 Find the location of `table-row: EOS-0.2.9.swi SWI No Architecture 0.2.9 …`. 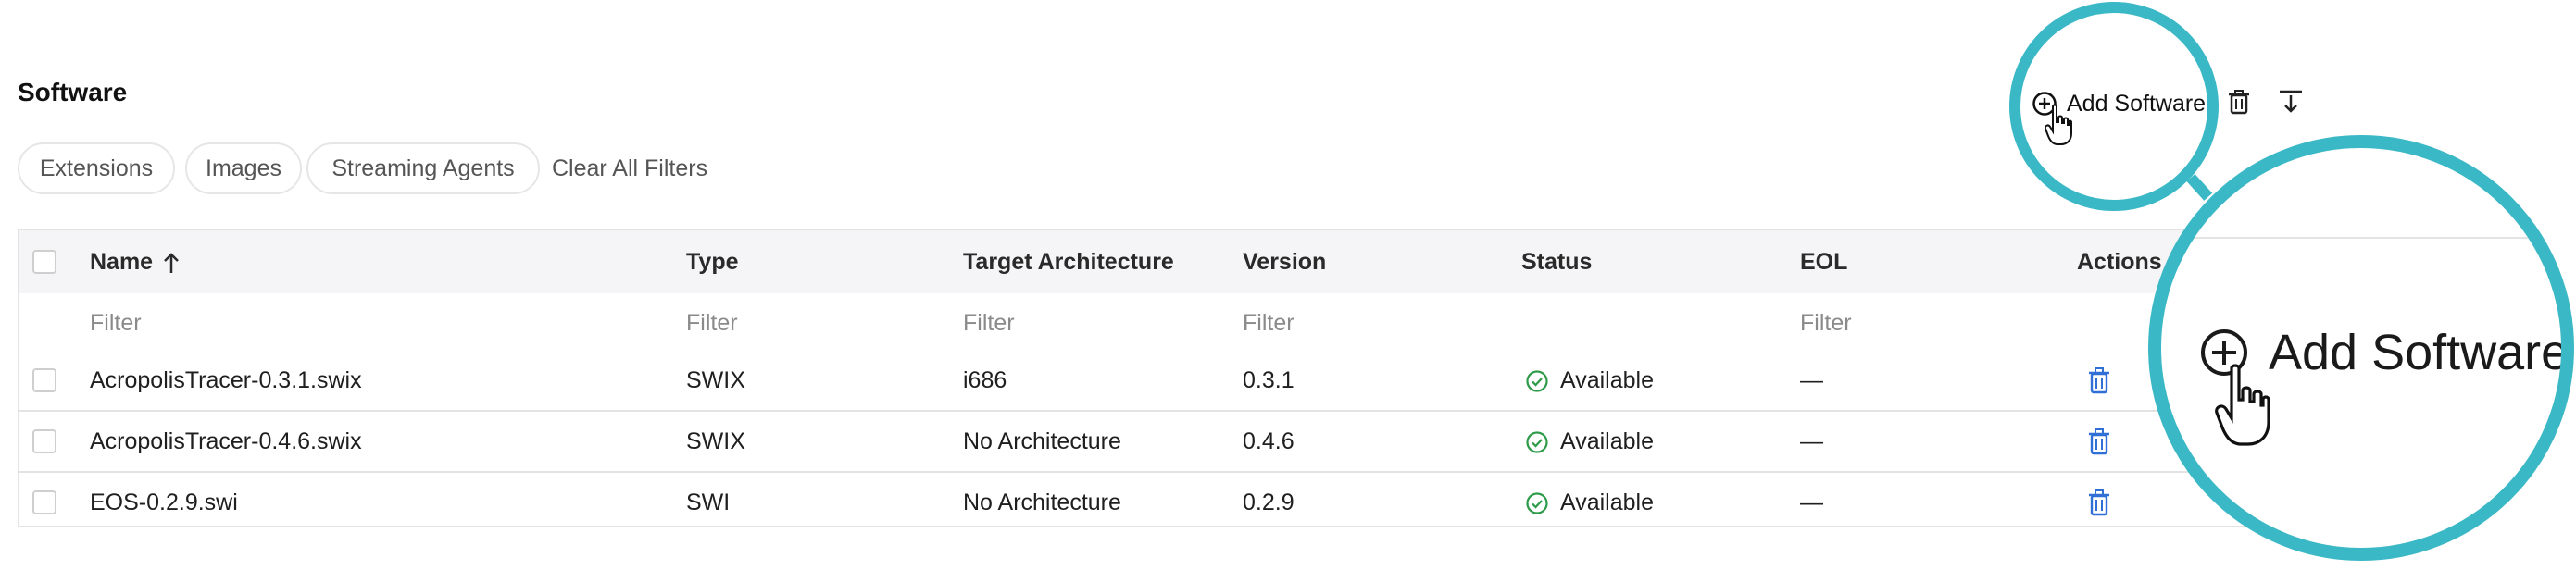

table-row: EOS-0.2.9.swi SWI No Architecture 0.2.9 … is located at coordinates (1156, 499).